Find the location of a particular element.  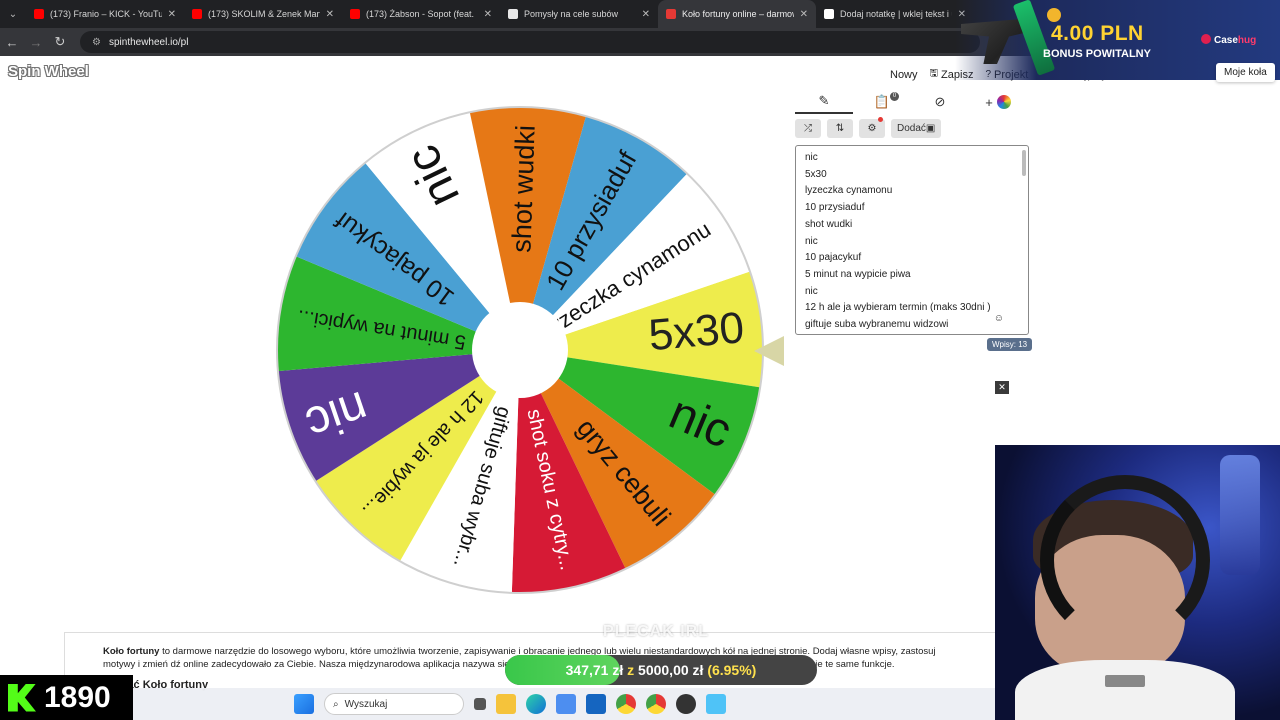

taskbar-search-label: Wyszukaj is located at coordinates (366, 704).